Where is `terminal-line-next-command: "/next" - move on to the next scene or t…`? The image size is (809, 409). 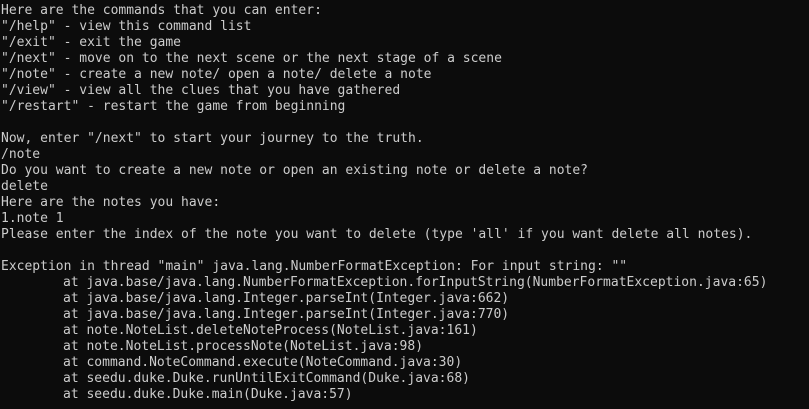 terminal-line-next-command: "/next" - move on to the next scene or t… is located at coordinates (251, 58).